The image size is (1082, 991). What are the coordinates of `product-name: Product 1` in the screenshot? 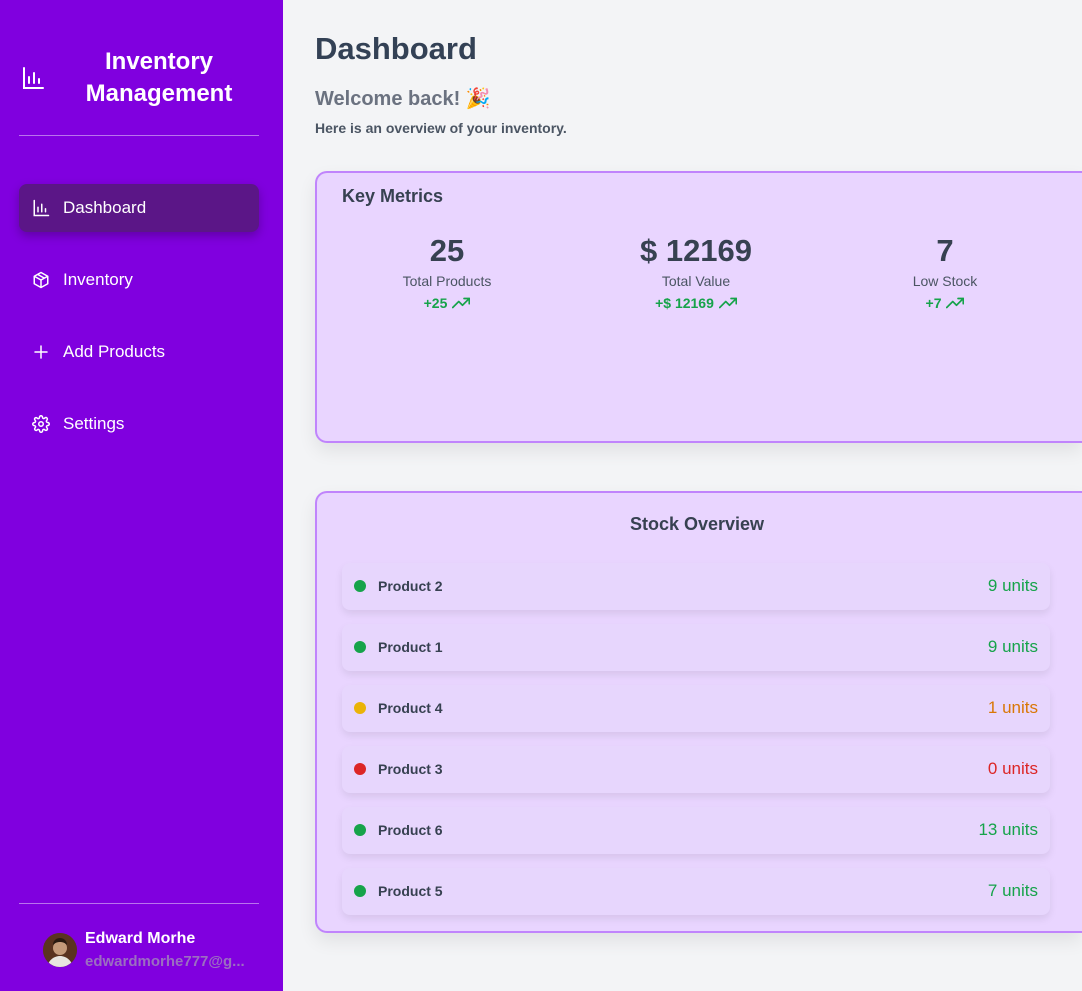 It's located at (410, 647).